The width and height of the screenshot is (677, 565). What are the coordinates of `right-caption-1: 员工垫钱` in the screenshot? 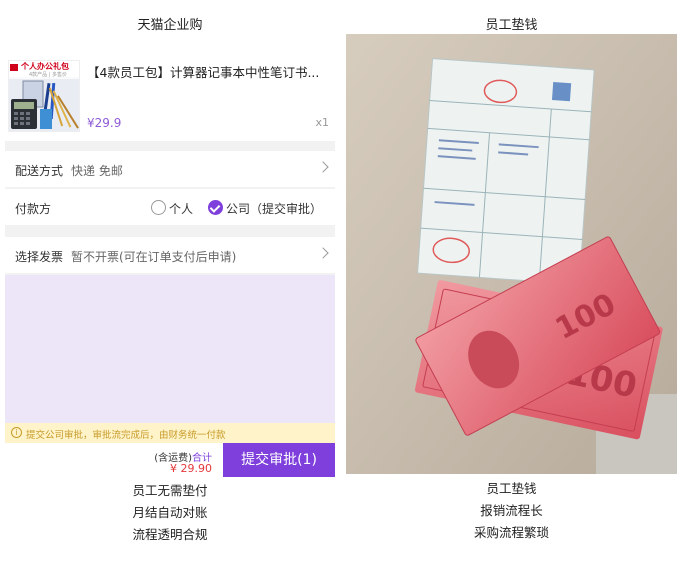 It's located at (511, 488).